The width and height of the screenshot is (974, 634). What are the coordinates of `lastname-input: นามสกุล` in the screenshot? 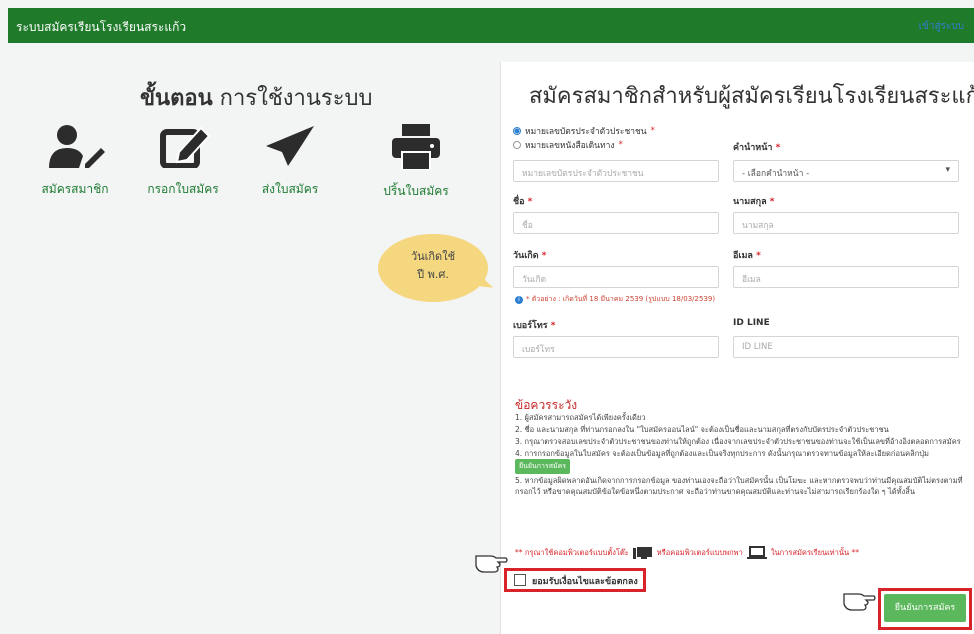 It's located at (846, 223).